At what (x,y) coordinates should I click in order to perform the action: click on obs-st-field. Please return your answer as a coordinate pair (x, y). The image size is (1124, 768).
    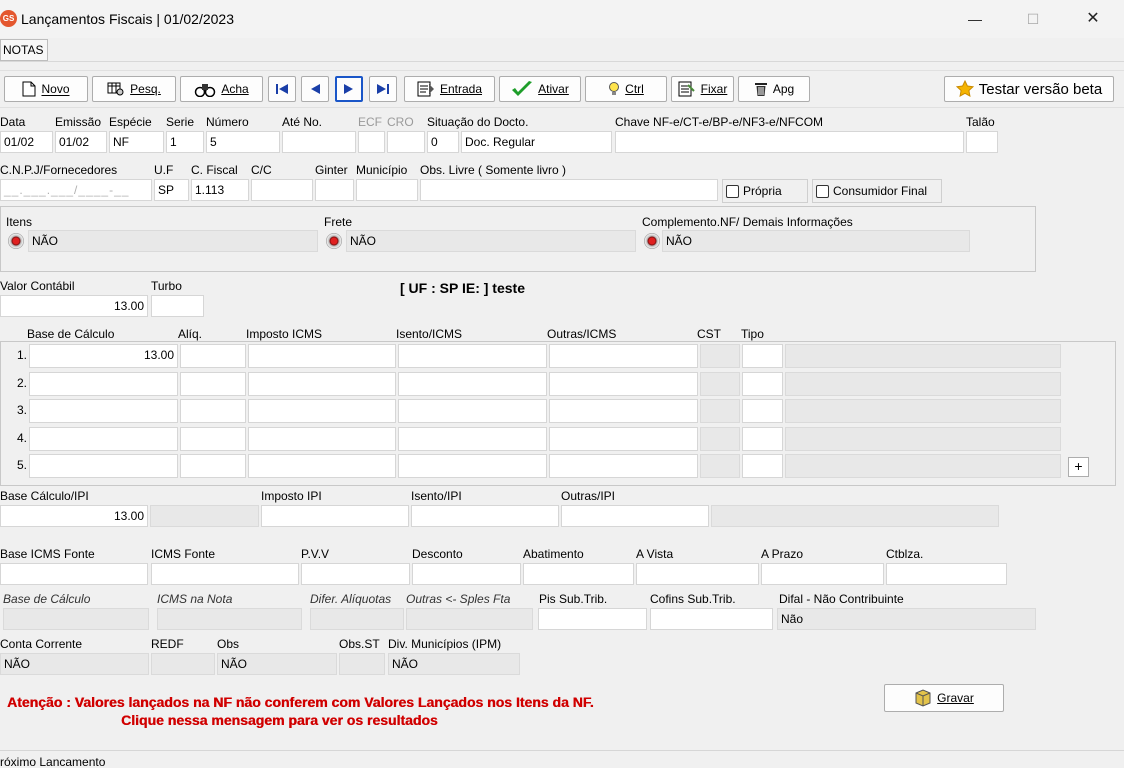
    Looking at the image, I should click on (362, 664).